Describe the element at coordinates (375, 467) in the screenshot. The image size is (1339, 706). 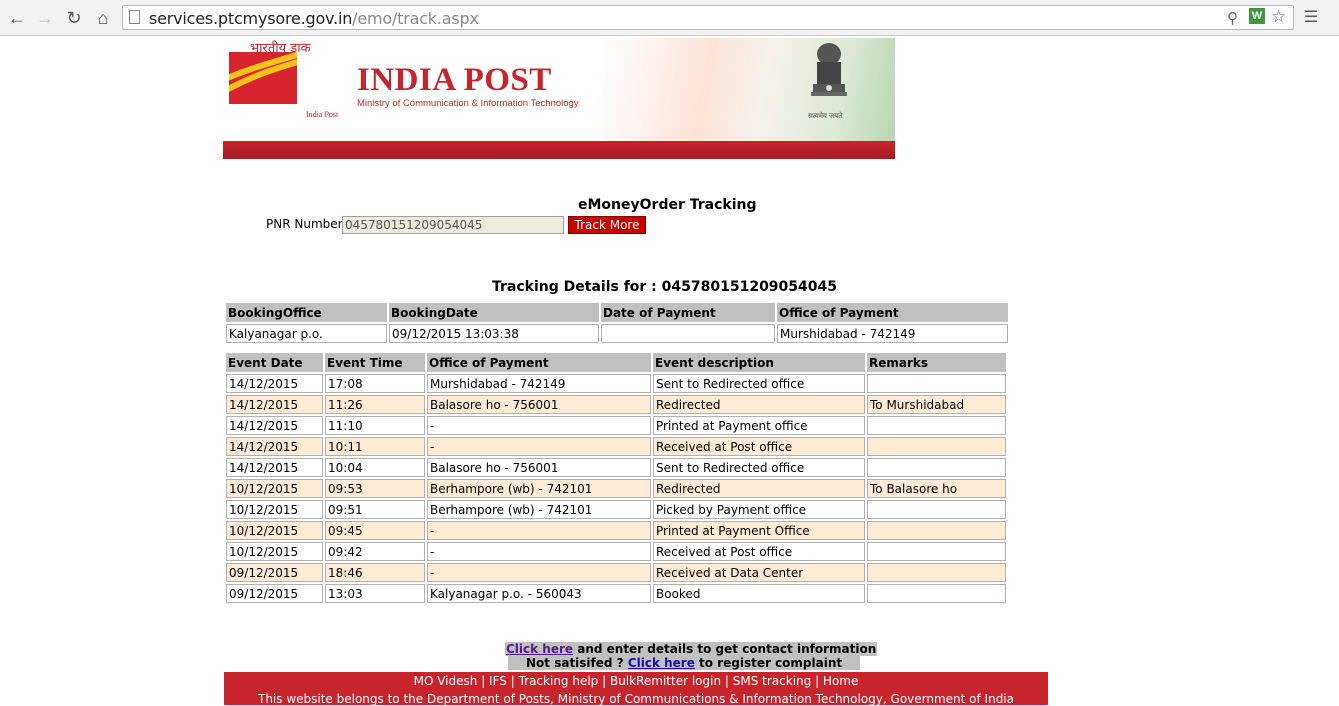
I see `event-time: 10:04` at that location.